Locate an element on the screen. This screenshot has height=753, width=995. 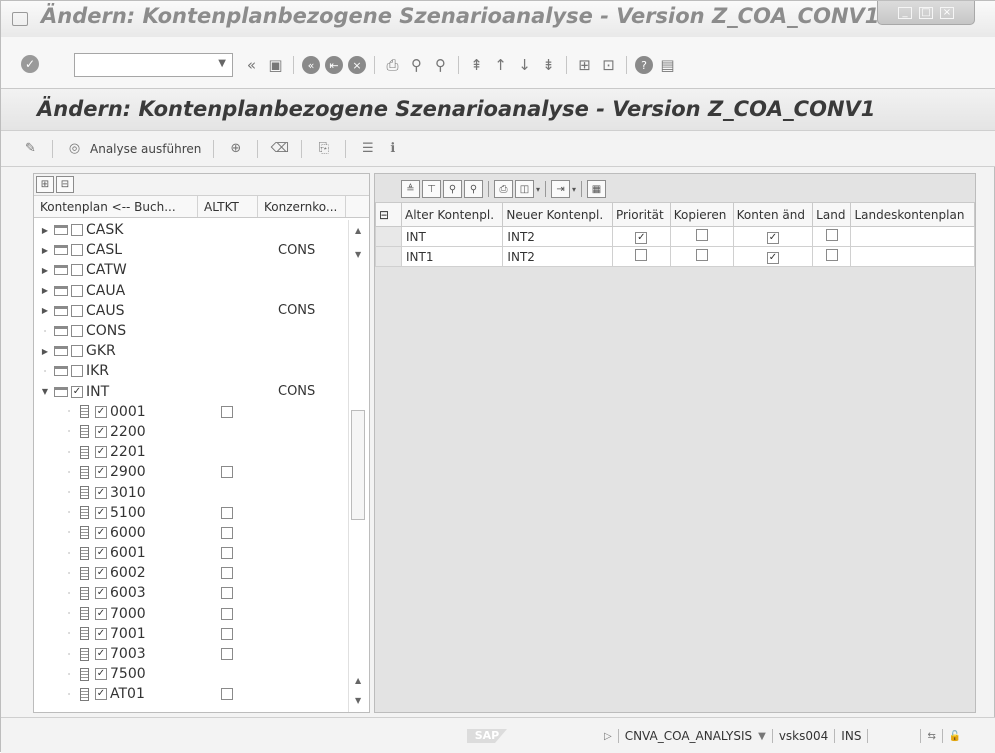
tree-row: · ✓ AT01 is located at coordinates (191, 694).